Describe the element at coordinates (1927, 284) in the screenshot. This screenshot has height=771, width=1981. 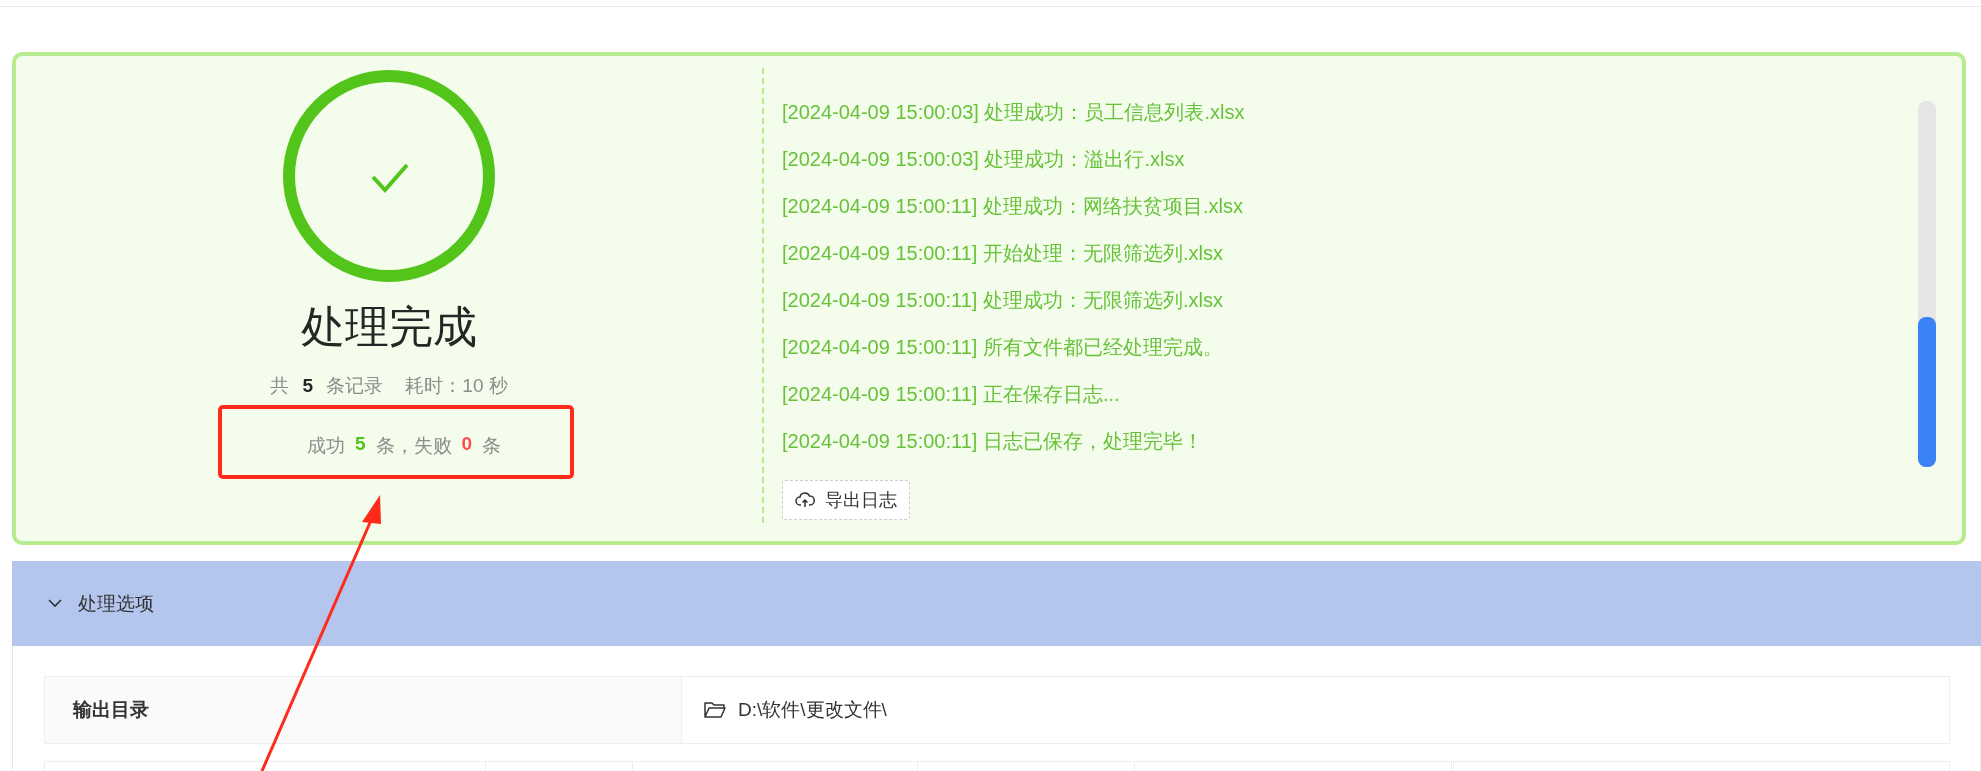
I see `scrollbar` at that location.